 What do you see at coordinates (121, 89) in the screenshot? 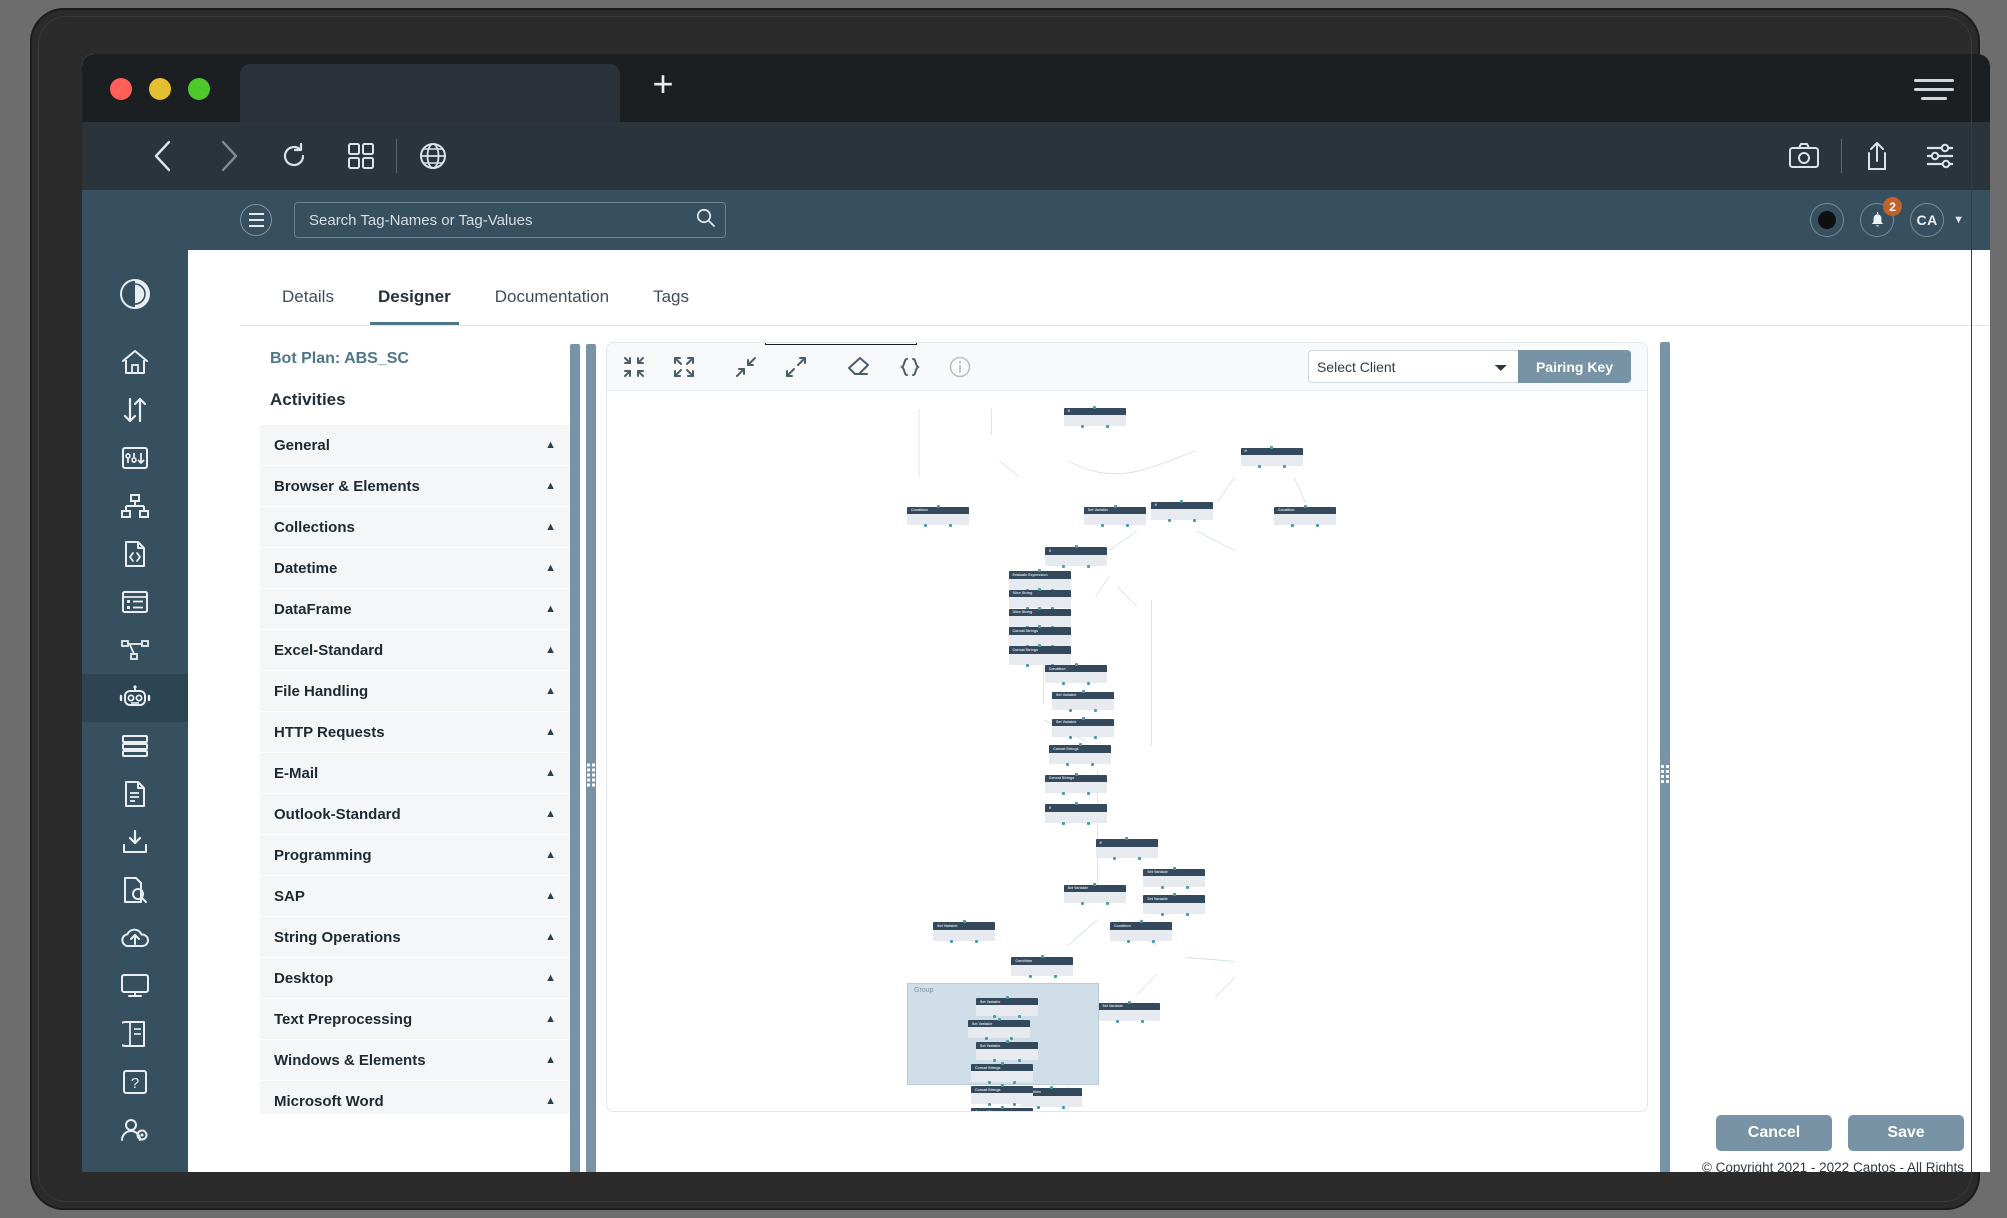
I see `close-window-button` at bounding box center [121, 89].